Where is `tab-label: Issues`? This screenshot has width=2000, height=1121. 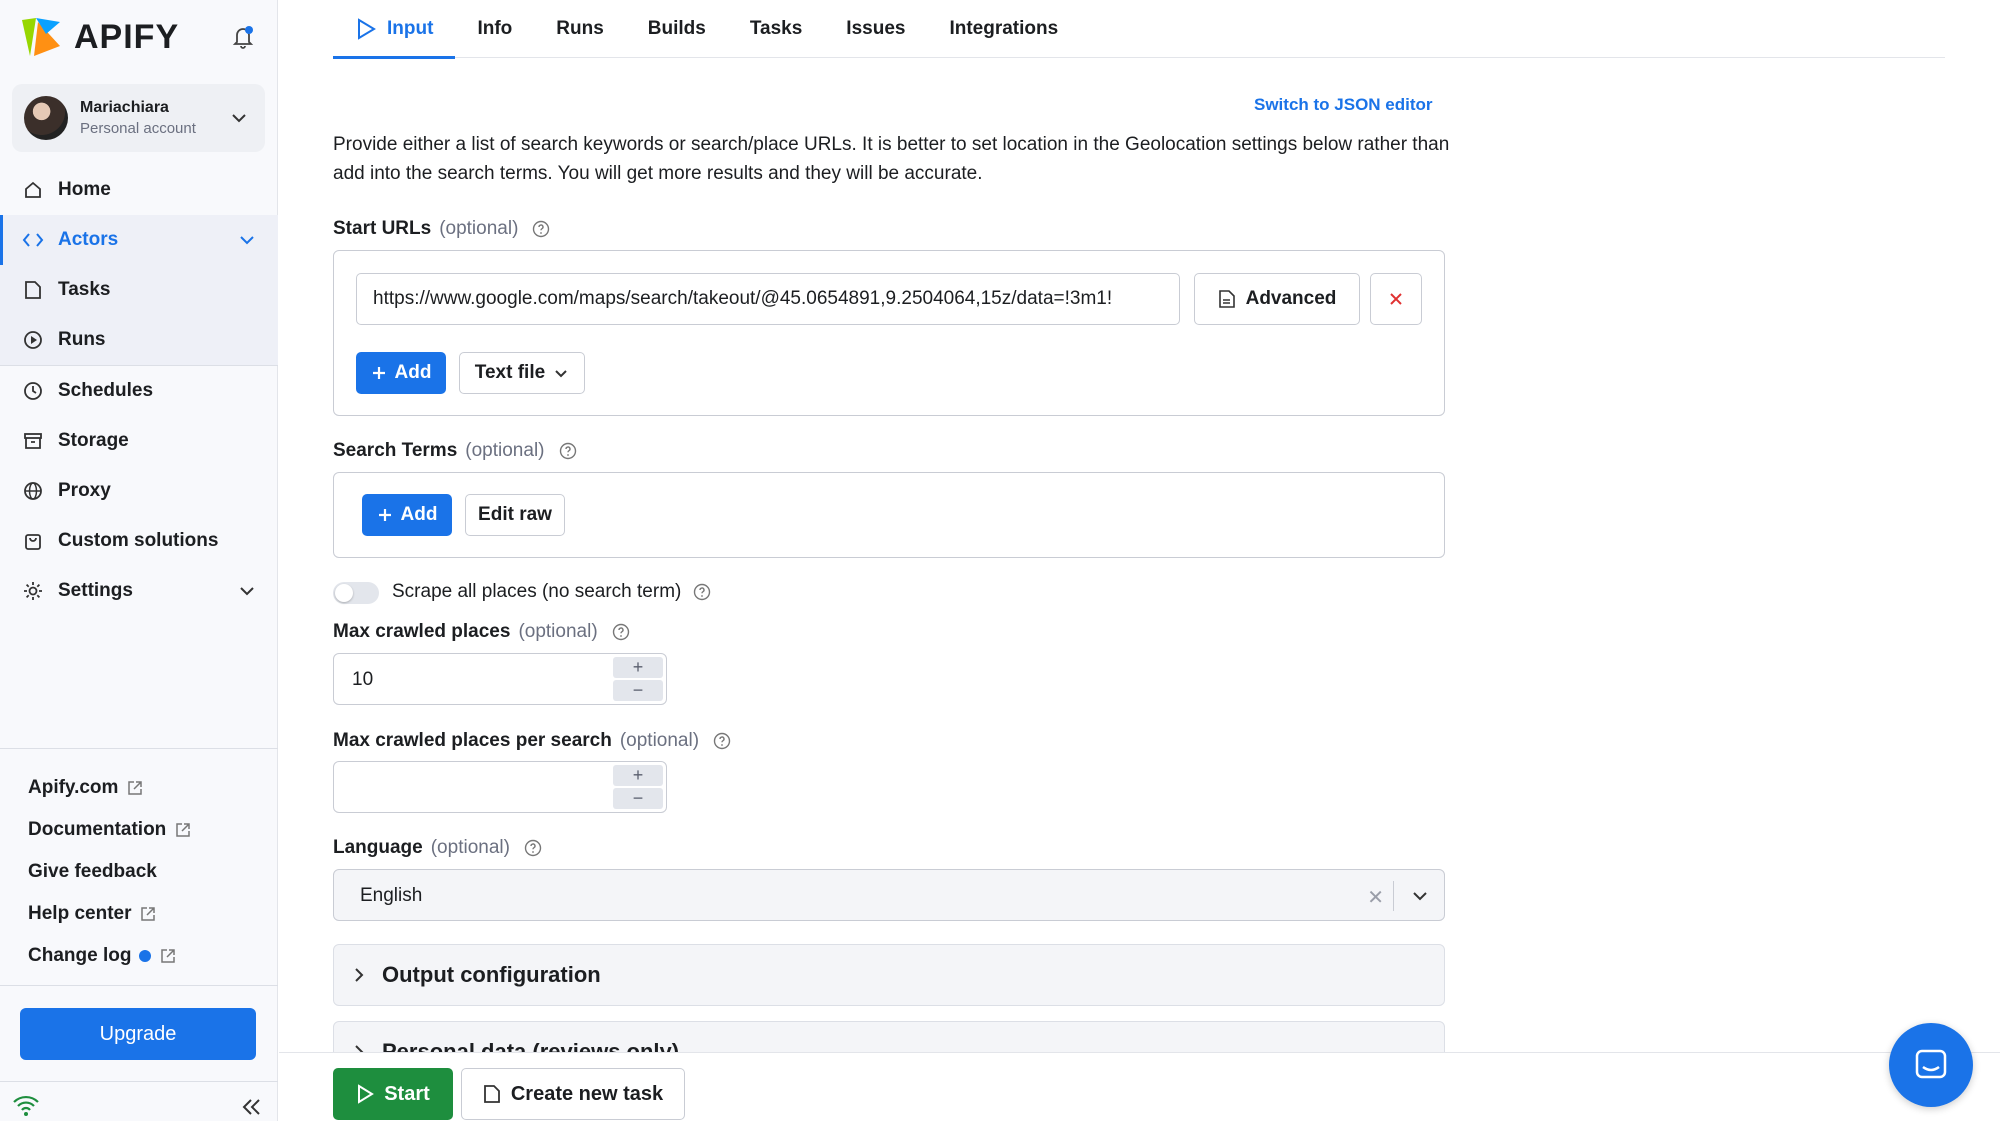
tab-label: Issues is located at coordinates (876, 28).